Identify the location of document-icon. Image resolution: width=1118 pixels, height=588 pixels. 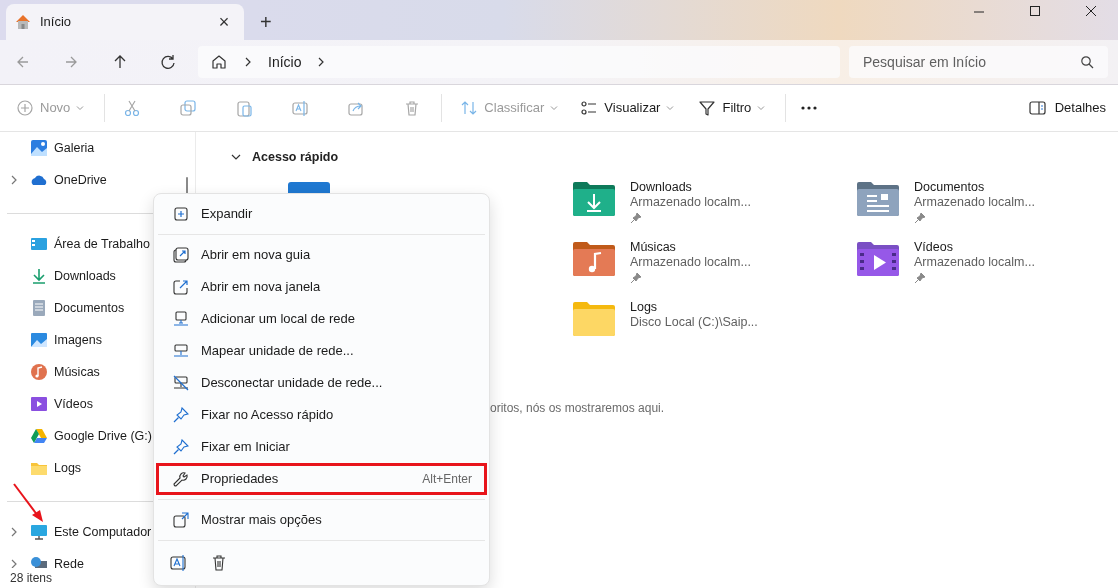
(39, 308).